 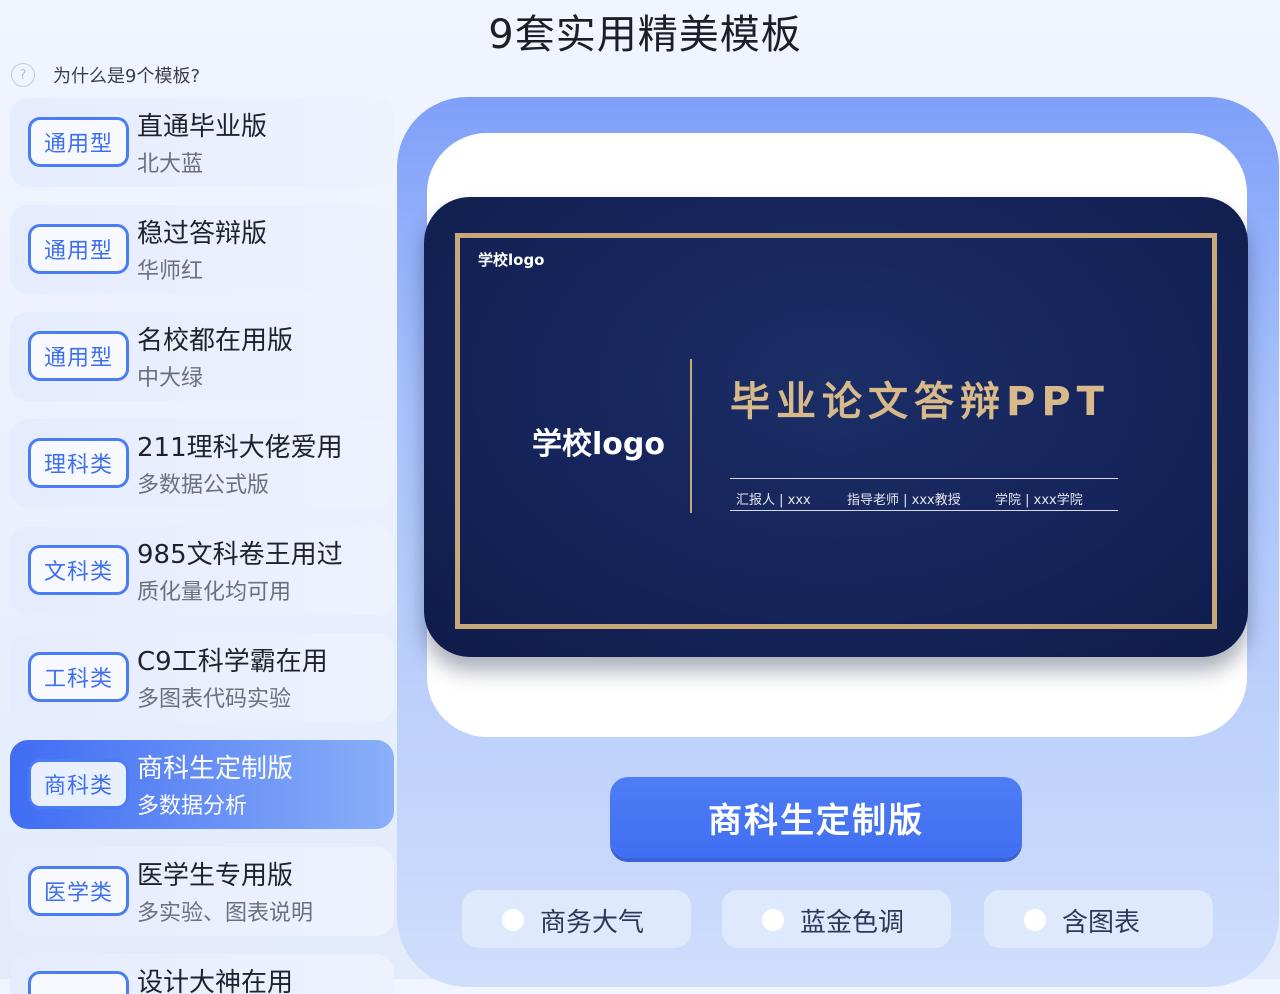 What do you see at coordinates (215, 769) in the screenshot?
I see `template-title: 商科生定制版` at bounding box center [215, 769].